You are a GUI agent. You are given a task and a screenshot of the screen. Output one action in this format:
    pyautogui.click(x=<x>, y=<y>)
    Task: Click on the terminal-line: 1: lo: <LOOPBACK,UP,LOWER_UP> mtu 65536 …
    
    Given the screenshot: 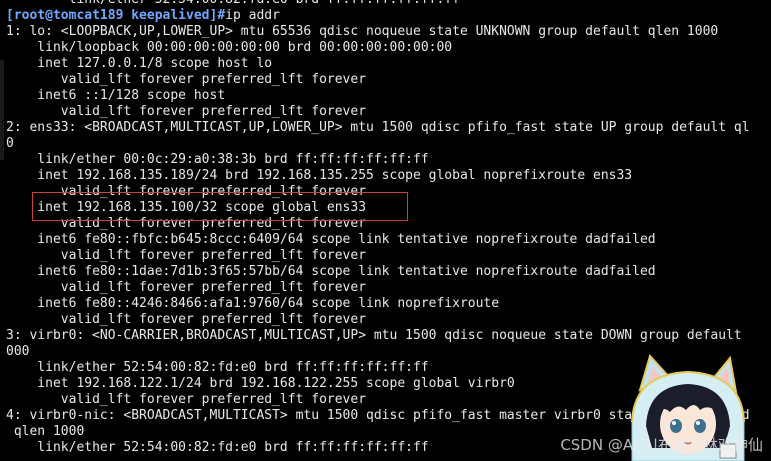 What is the action you would take?
    pyautogui.click(x=362, y=31)
    